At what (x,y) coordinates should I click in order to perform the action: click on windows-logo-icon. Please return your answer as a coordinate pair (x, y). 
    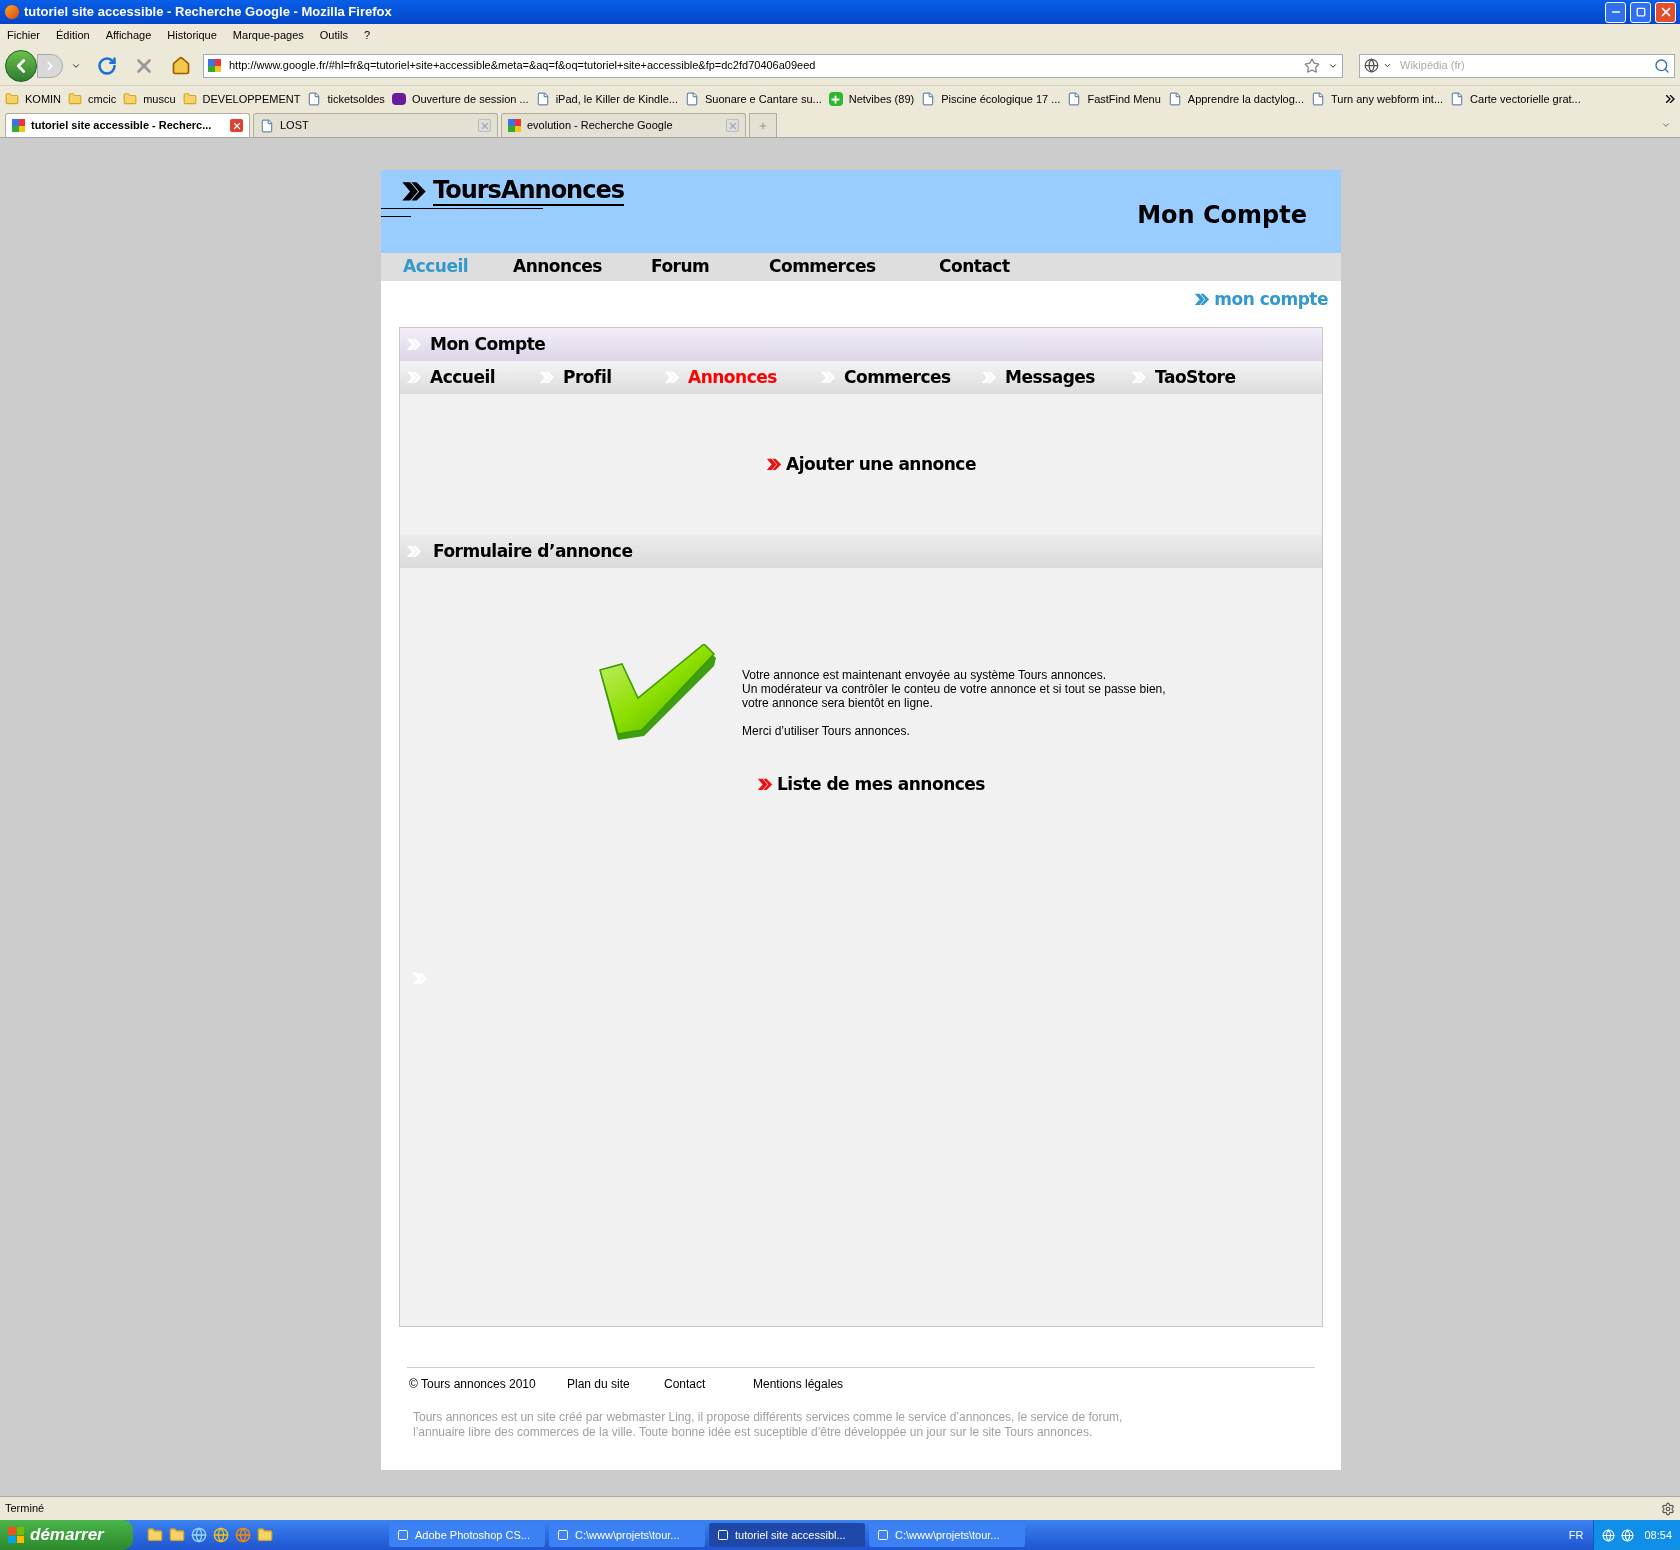
    Looking at the image, I should click on (16, 1535).